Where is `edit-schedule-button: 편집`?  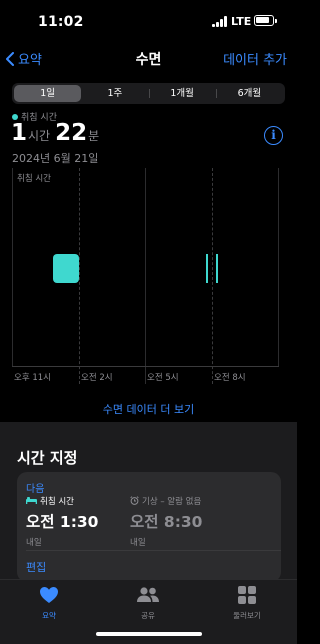 edit-schedule-button: 편집 is located at coordinates (36, 567).